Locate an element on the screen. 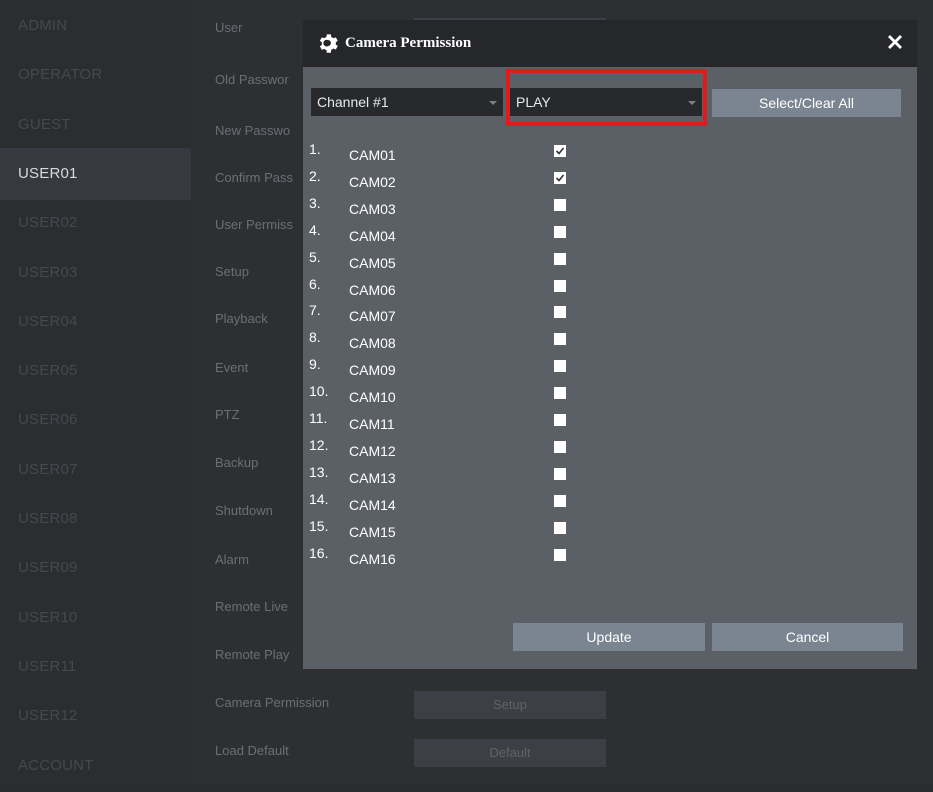 This screenshot has height=792, width=933. camera-name: CAM06 is located at coordinates (372, 289).